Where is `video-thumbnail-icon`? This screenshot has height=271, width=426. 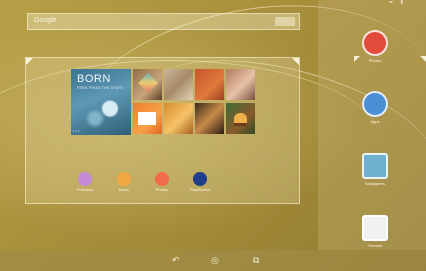
video-thumbnail-icon is located at coordinates (147, 118).